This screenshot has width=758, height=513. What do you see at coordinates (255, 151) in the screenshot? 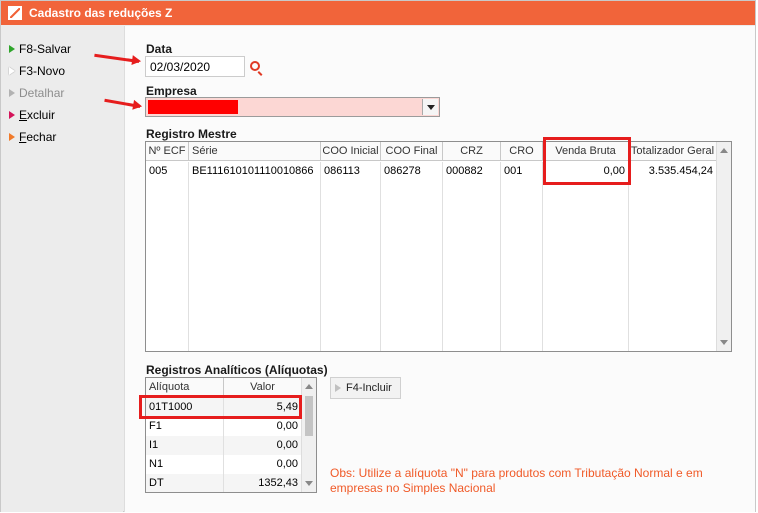
I see `col-header: Série` at bounding box center [255, 151].